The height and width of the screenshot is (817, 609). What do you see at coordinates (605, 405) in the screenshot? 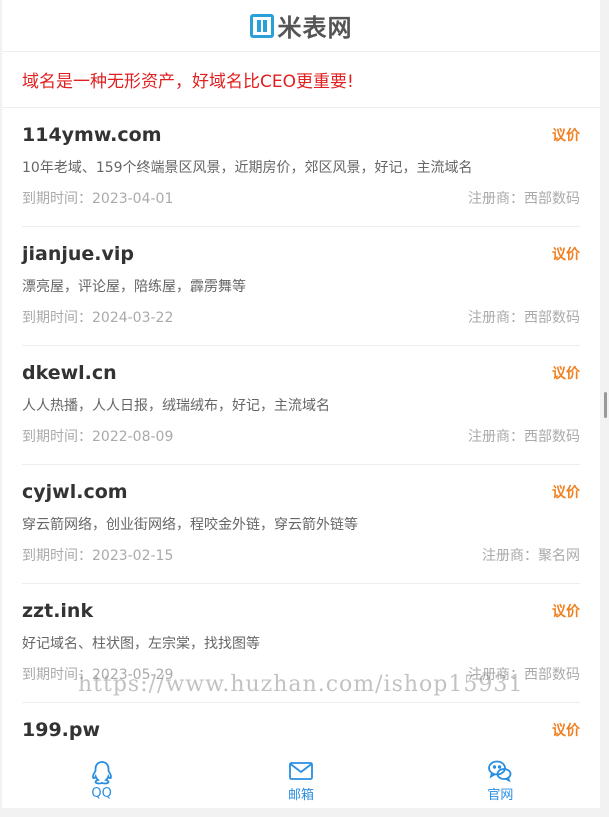
I see `scrollbar` at bounding box center [605, 405].